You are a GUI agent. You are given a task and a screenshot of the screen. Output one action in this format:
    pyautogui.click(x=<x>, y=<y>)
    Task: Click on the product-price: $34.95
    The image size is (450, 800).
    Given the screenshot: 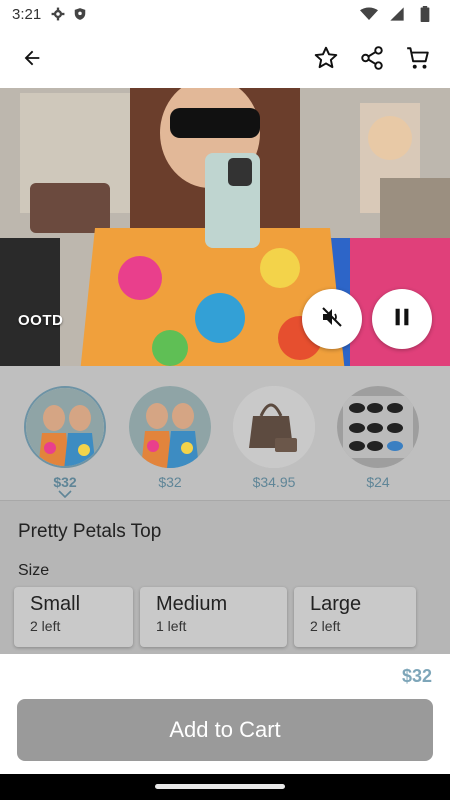 What is the action you would take?
    pyautogui.click(x=274, y=482)
    